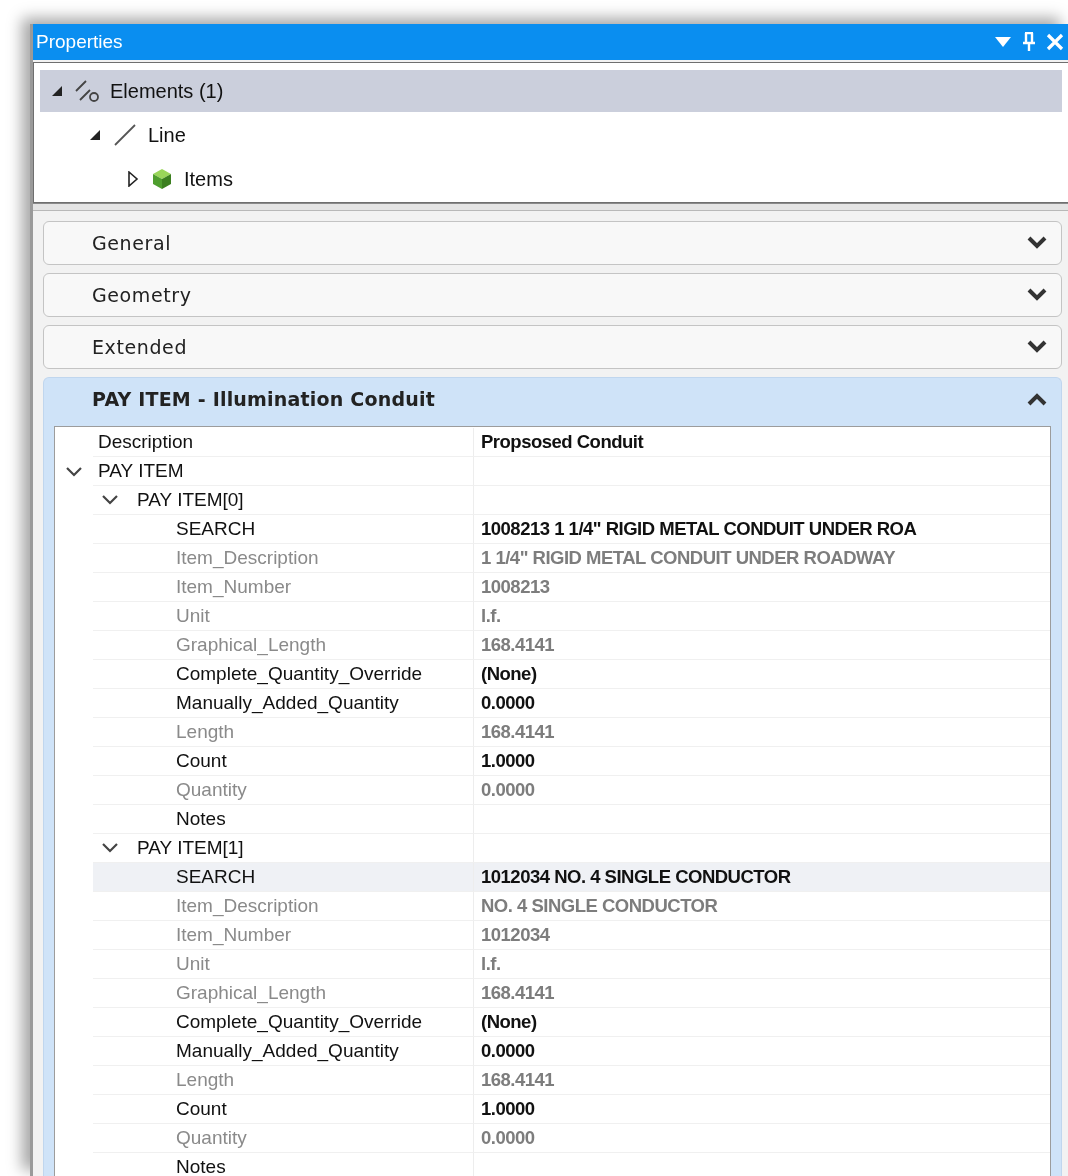 Image resolution: width=1068 pixels, height=1176 pixels. Describe the element at coordinates (550, 207) in the screenshot. I see `splitter-bar` at that location.